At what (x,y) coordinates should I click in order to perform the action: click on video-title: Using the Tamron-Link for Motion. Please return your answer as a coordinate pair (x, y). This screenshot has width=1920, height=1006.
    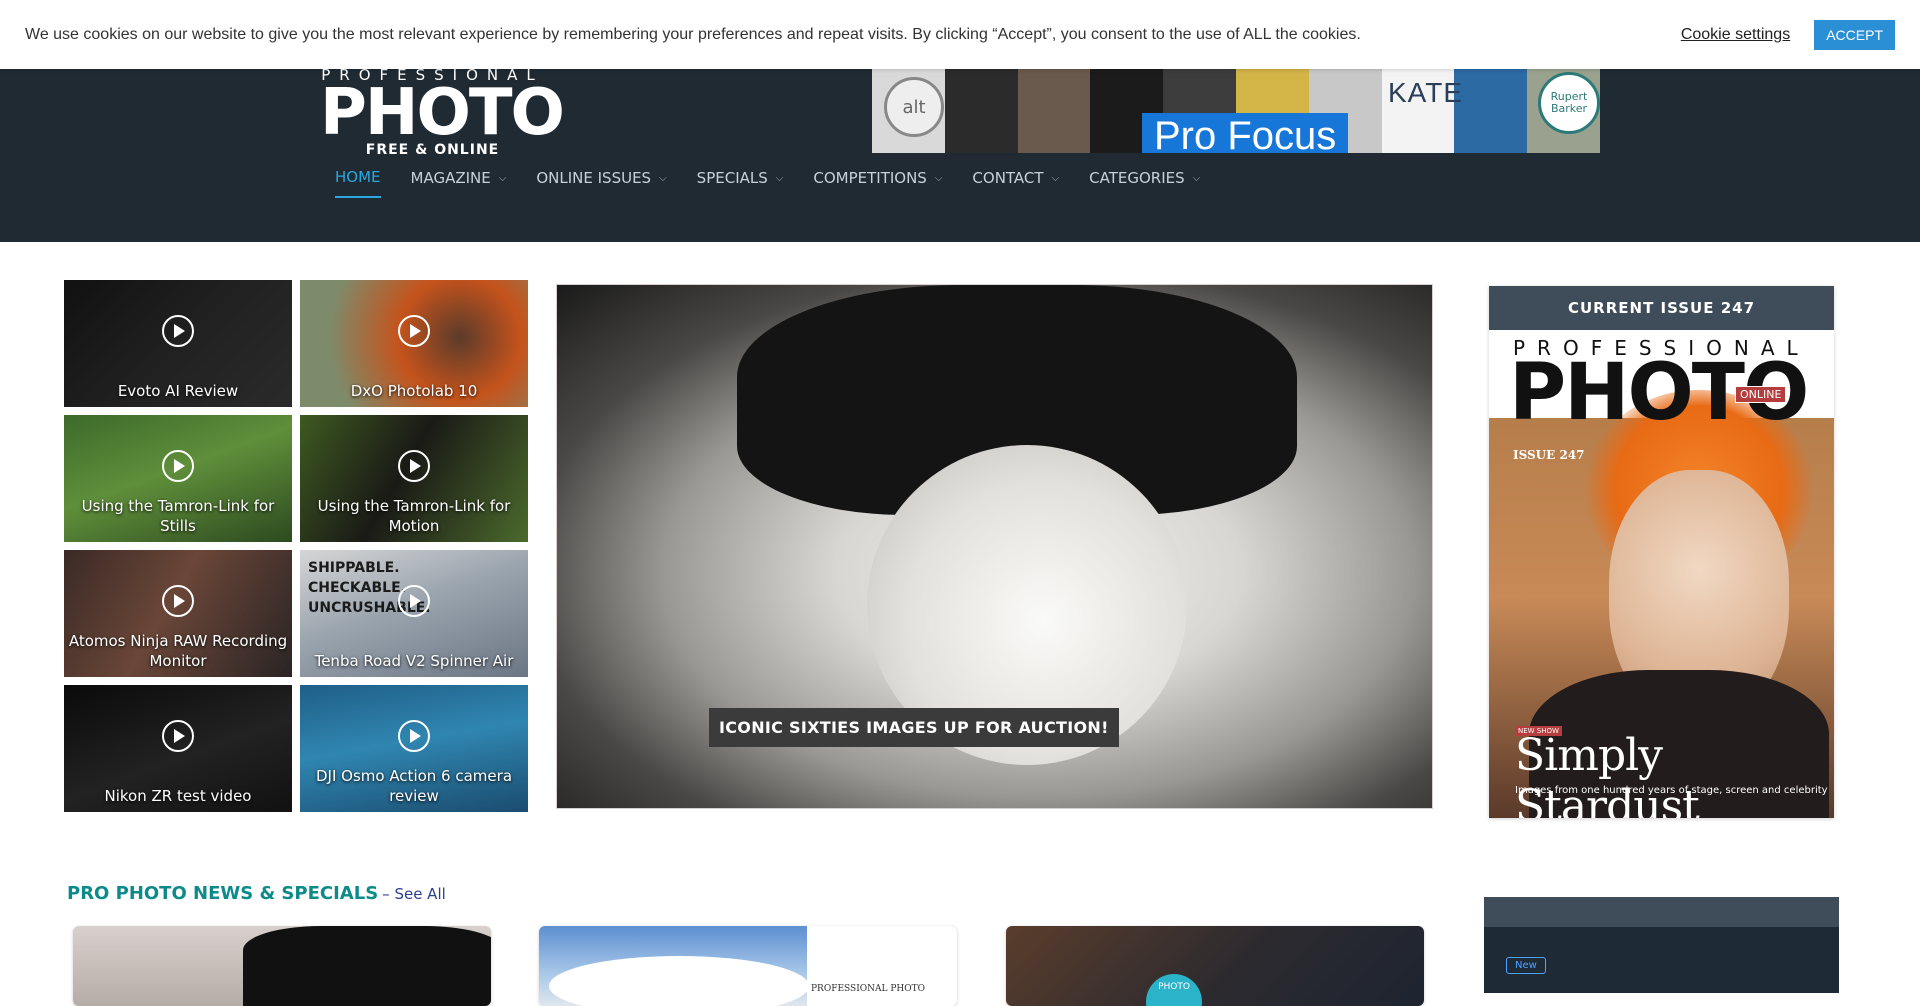
    Looking at the image, I should click on (414, 516).